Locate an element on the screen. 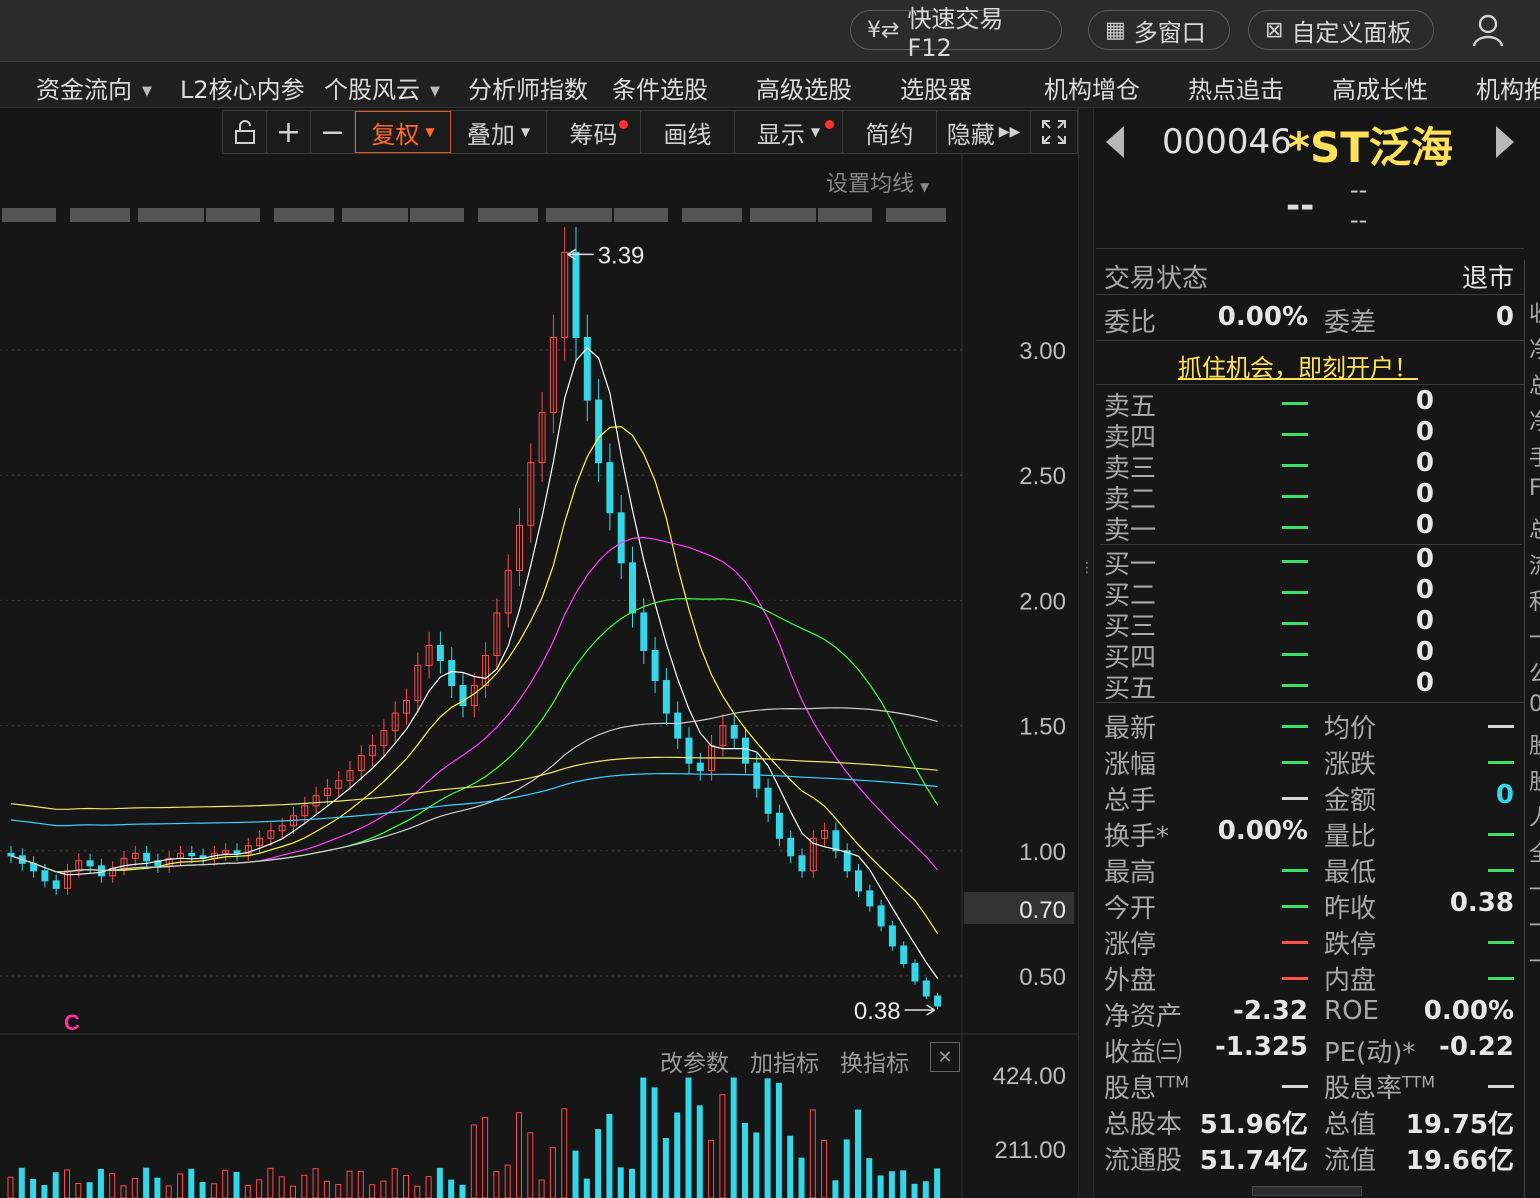  shouyi-value: -1.325 is located at coordinates (1261, 1047).